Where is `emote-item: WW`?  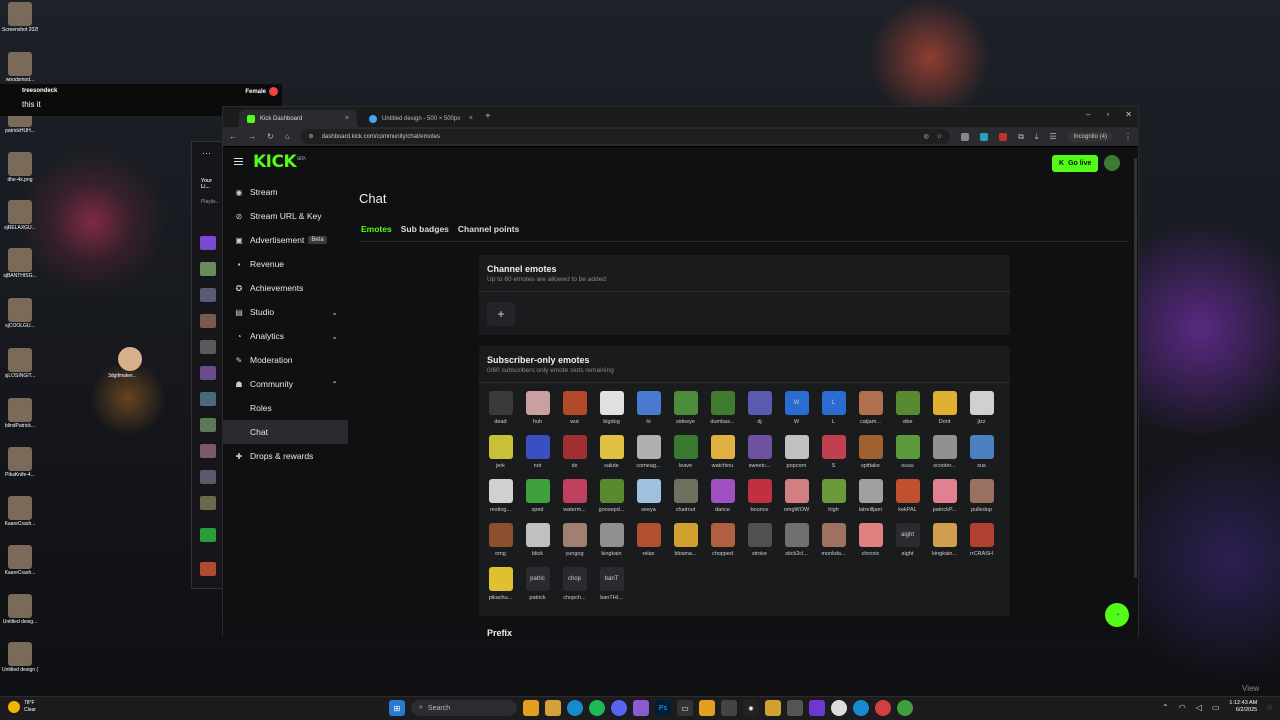
emote-item: WW is located at coordinates (796, 411).